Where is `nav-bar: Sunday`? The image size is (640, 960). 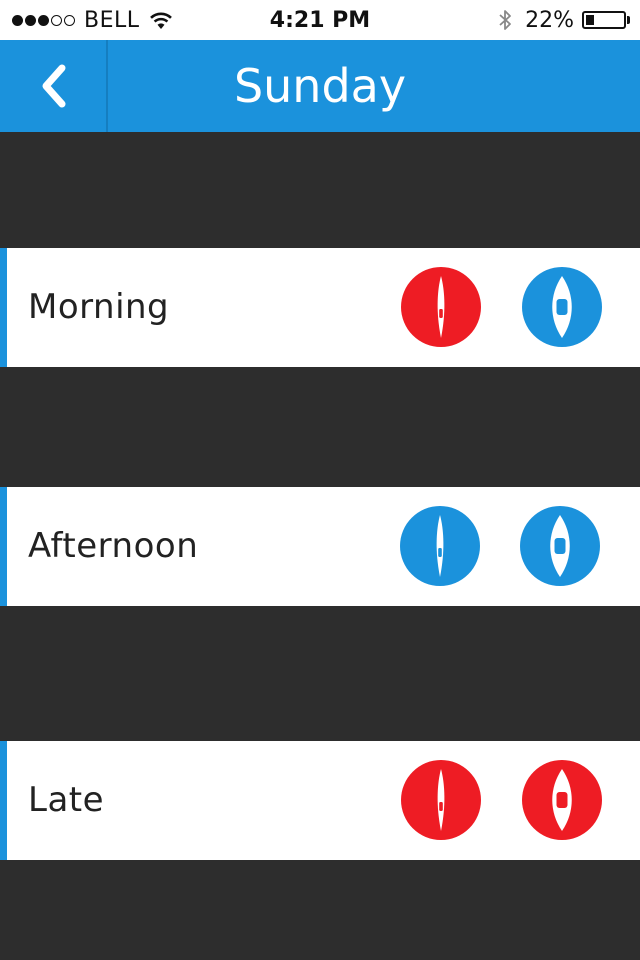 nav-bar: Sunday is located at coordinates (320, 86).